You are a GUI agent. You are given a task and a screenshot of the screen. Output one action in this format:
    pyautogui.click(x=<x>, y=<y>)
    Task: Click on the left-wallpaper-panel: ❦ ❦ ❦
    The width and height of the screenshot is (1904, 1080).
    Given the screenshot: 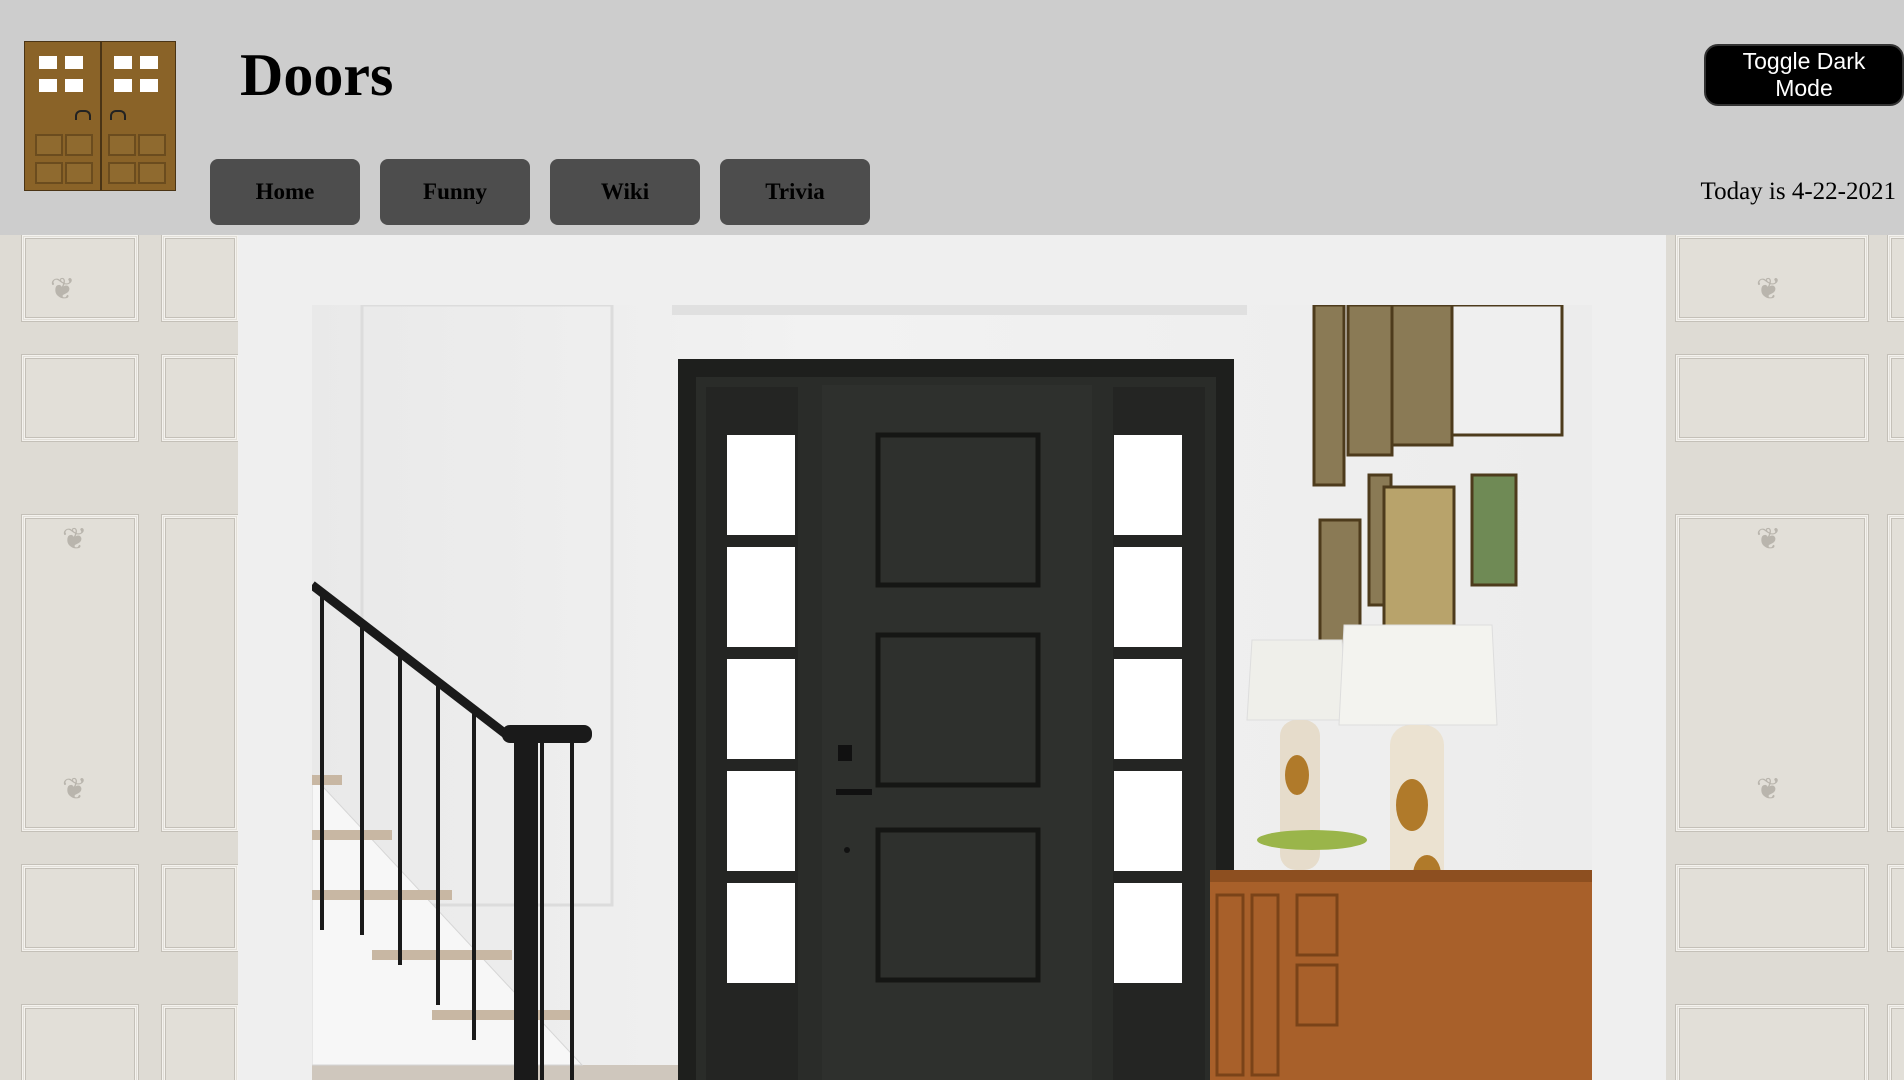 What is the action you would take?
    pyautogui.click(x=119, y=657)
    